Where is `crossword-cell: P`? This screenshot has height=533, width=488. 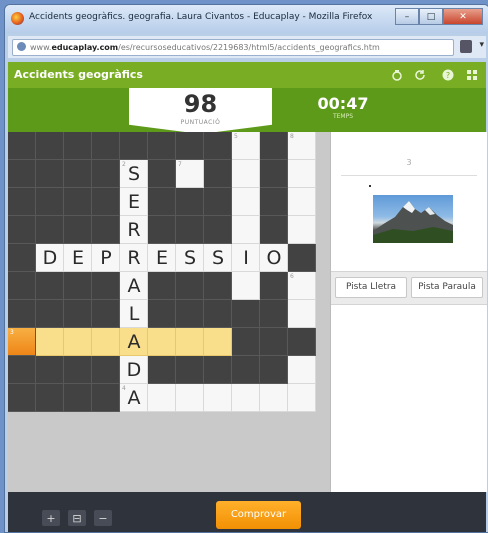 crossword-cell: P is located at coordinates (106, 258).